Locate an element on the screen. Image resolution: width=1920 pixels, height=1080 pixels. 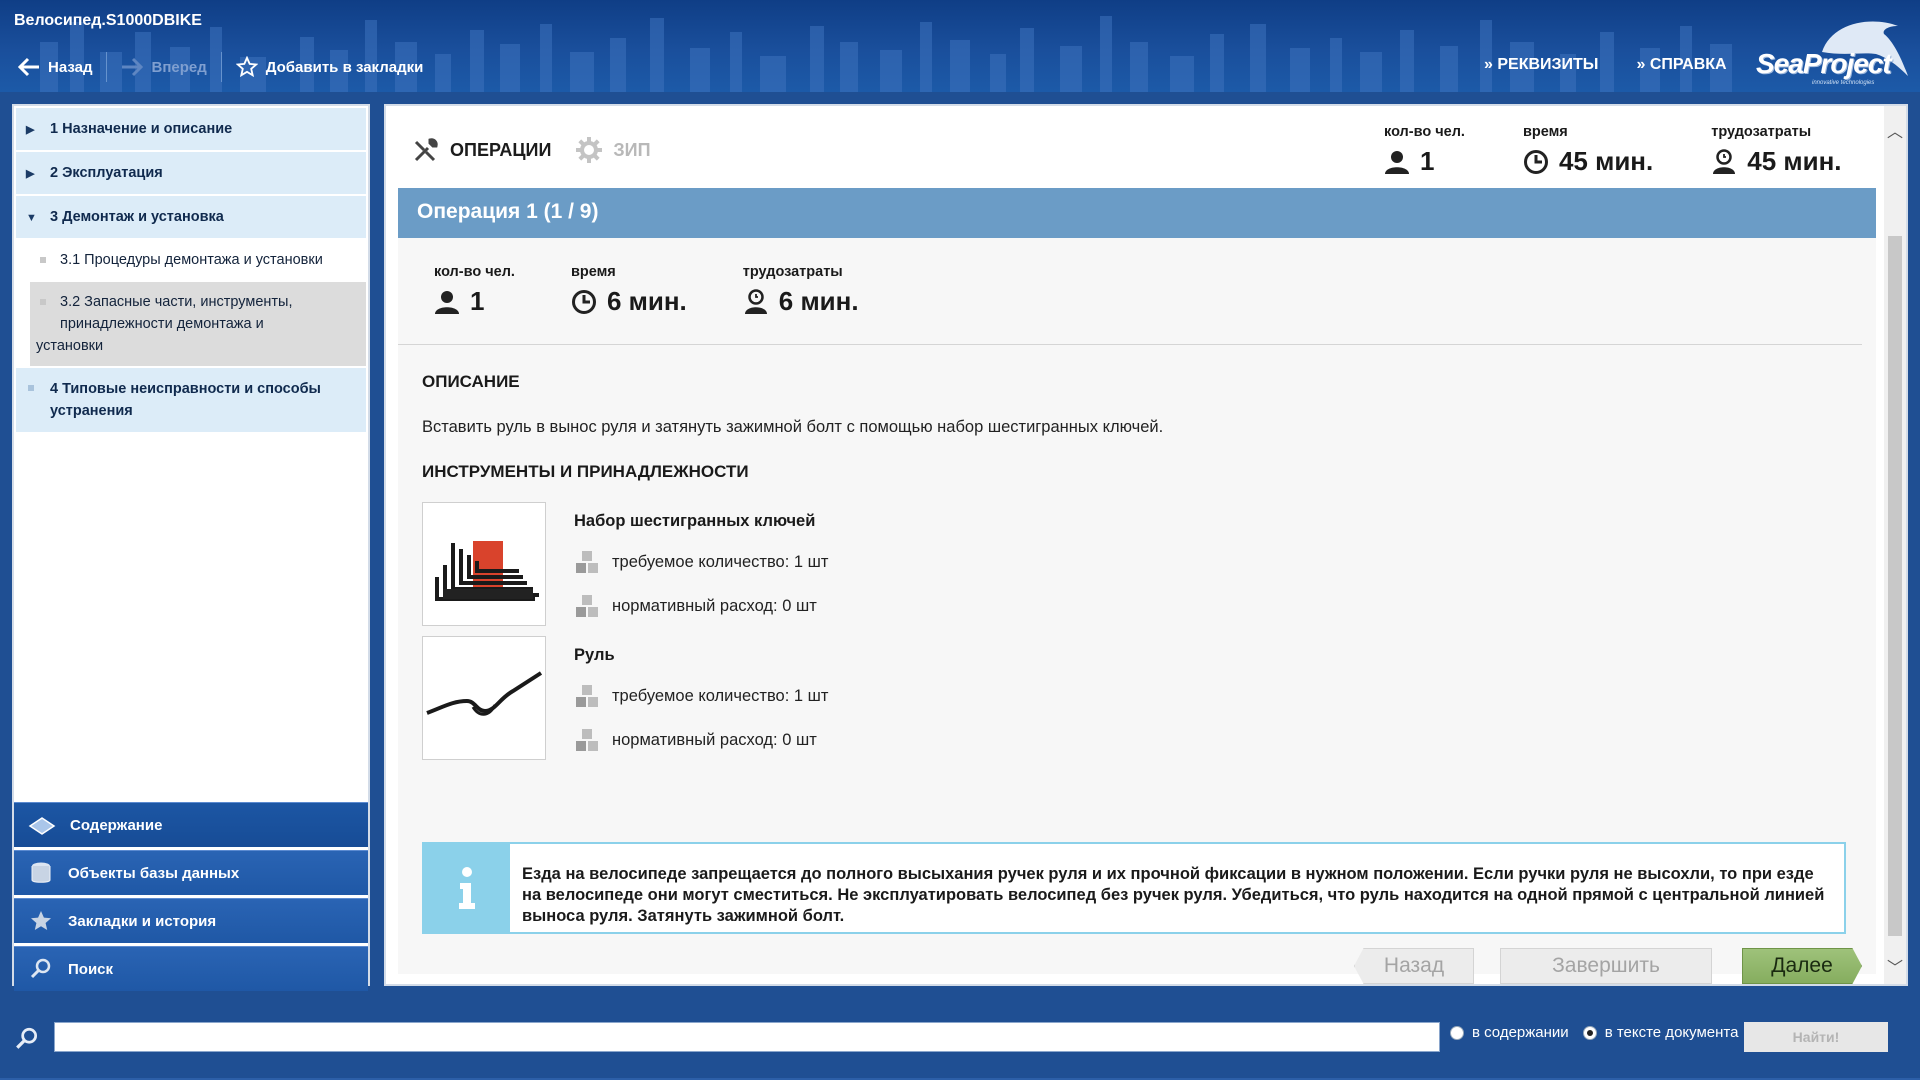
chevron-up-icon: ︿ is located at coordinates (1895, 130).